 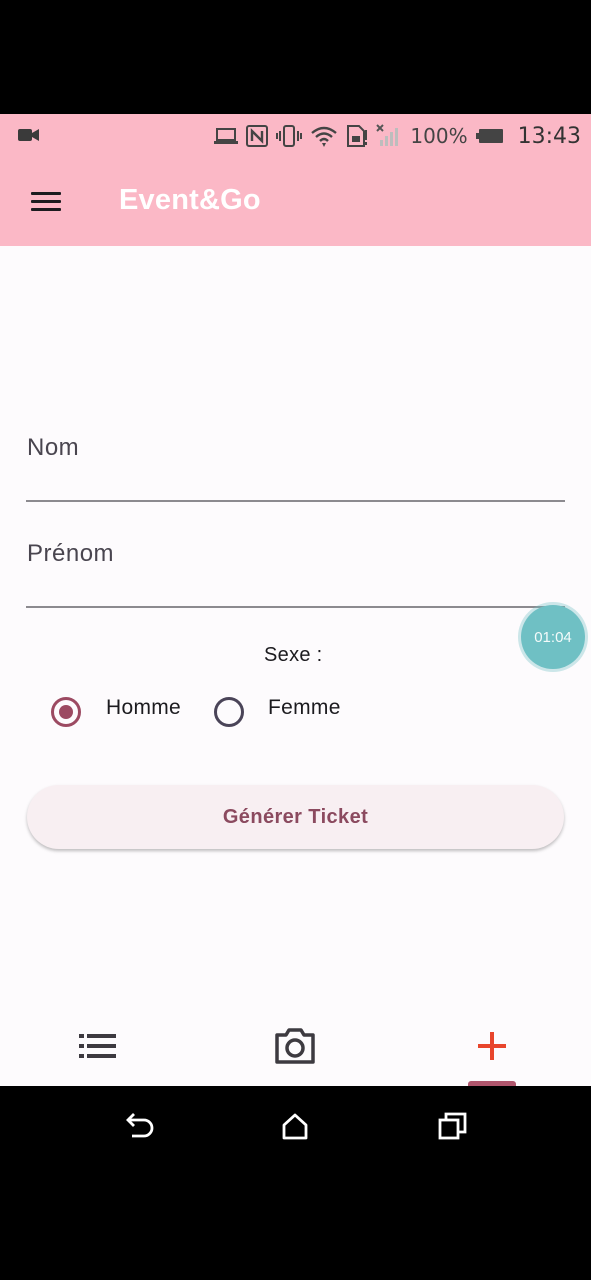 I want to click on system-navigation-bar, so click(x=295, y=1126).